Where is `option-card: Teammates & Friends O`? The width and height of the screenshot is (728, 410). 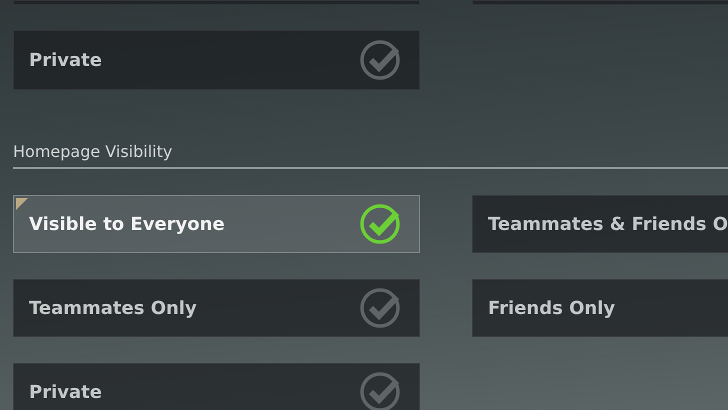 option-card: Teammates & Friends O is located at coordinates (600, 224).